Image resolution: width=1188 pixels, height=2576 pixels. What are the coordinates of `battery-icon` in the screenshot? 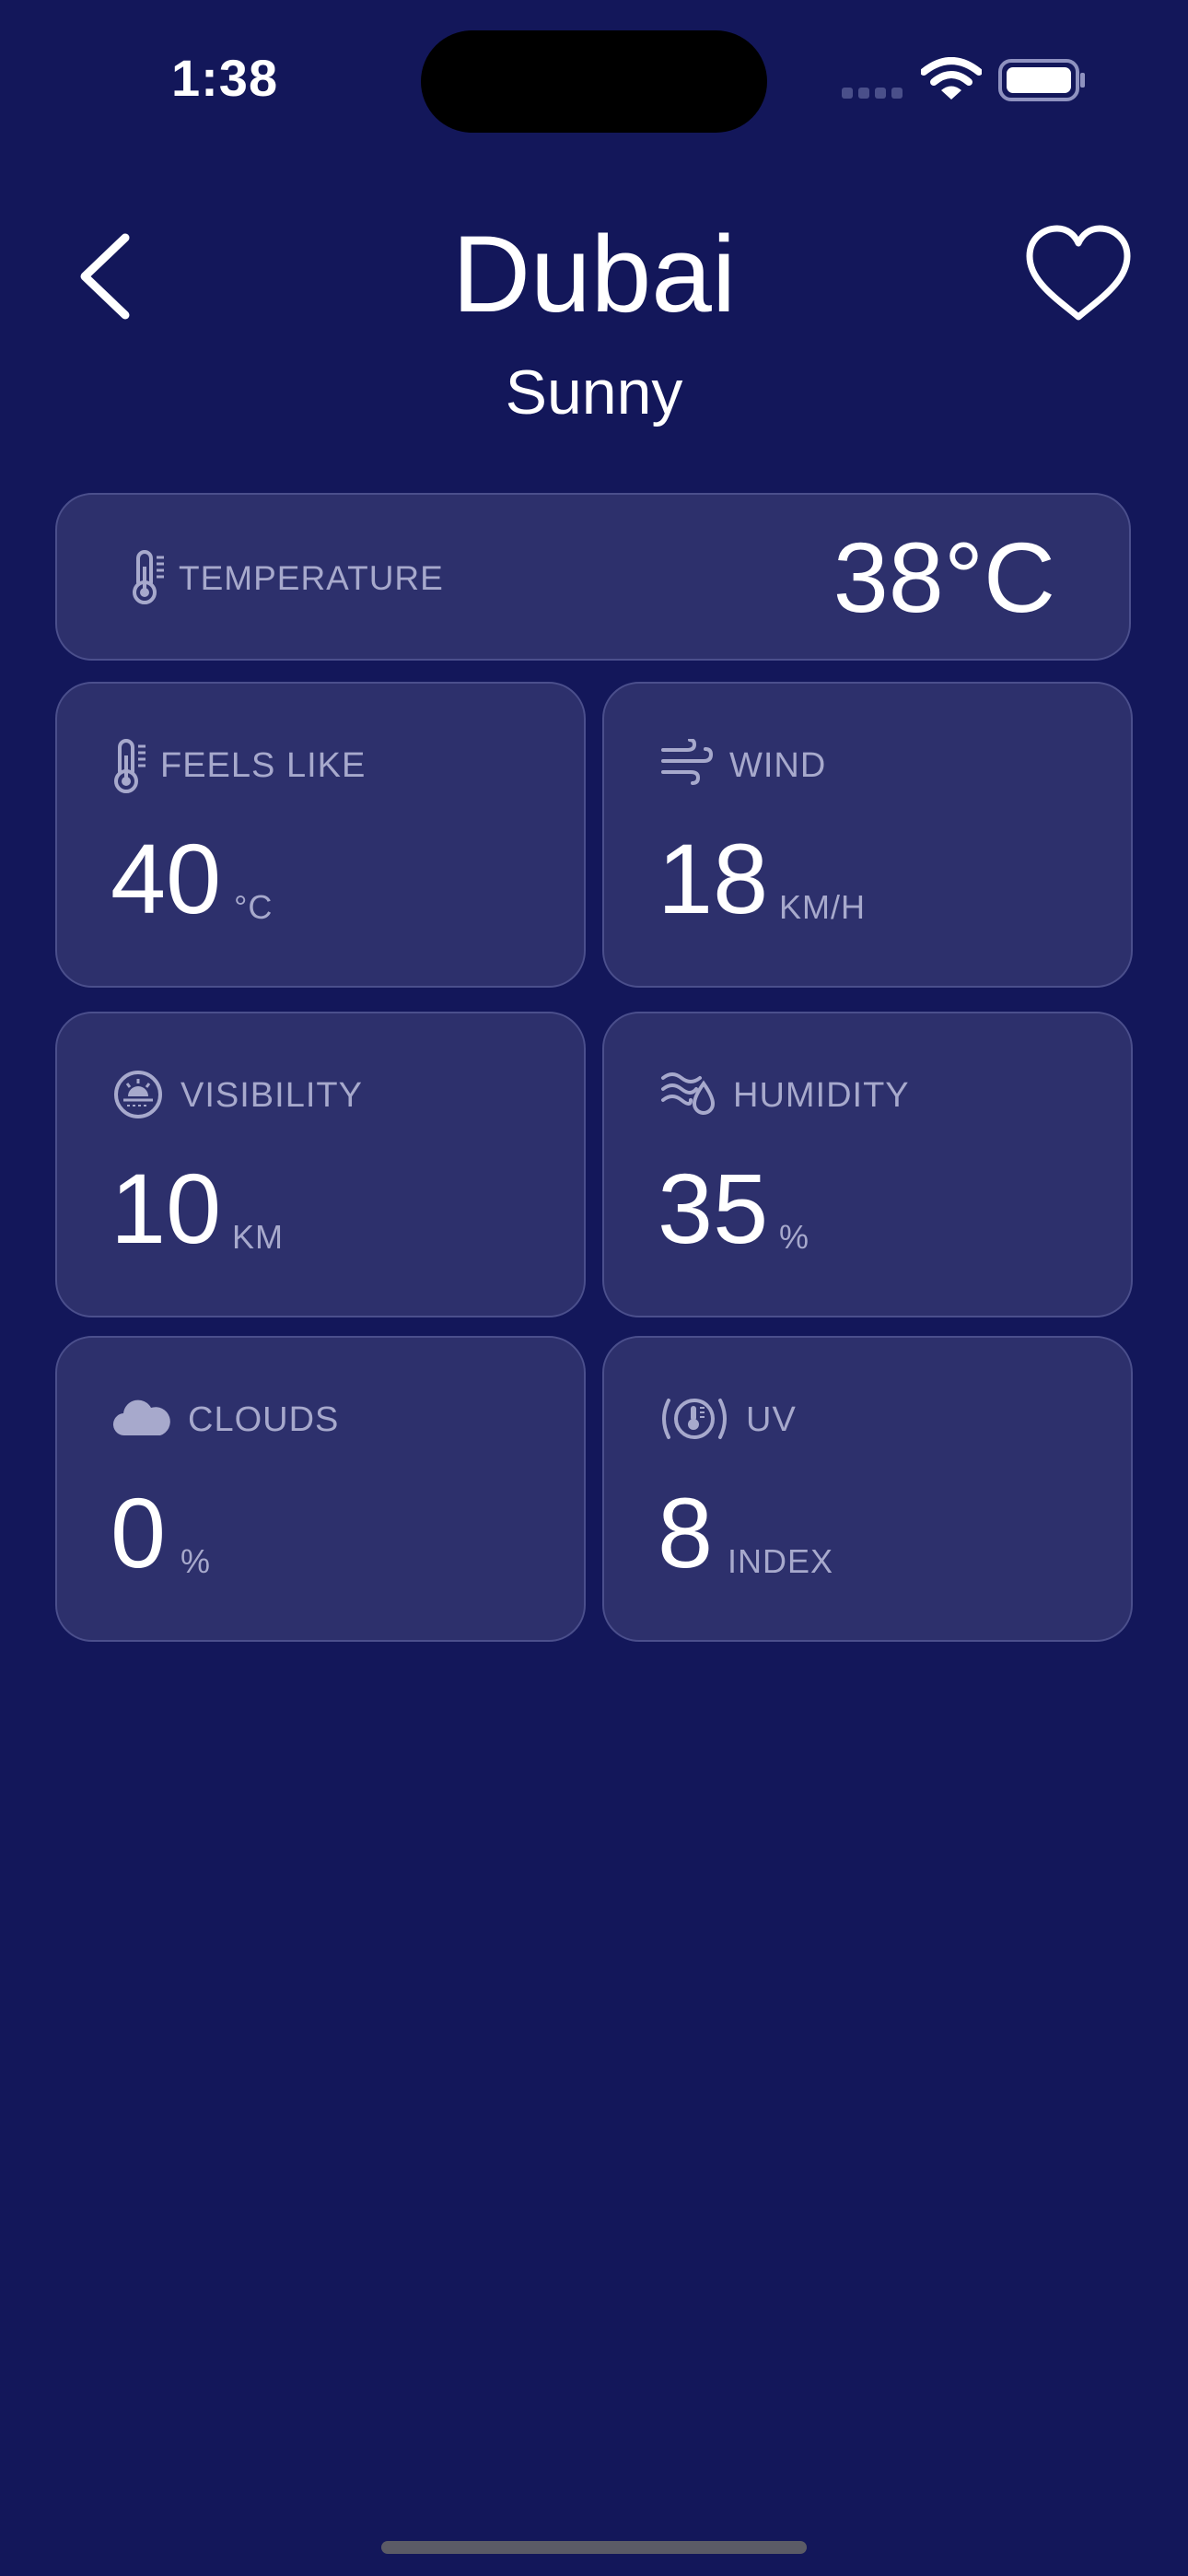 It's located at (1042, 82).